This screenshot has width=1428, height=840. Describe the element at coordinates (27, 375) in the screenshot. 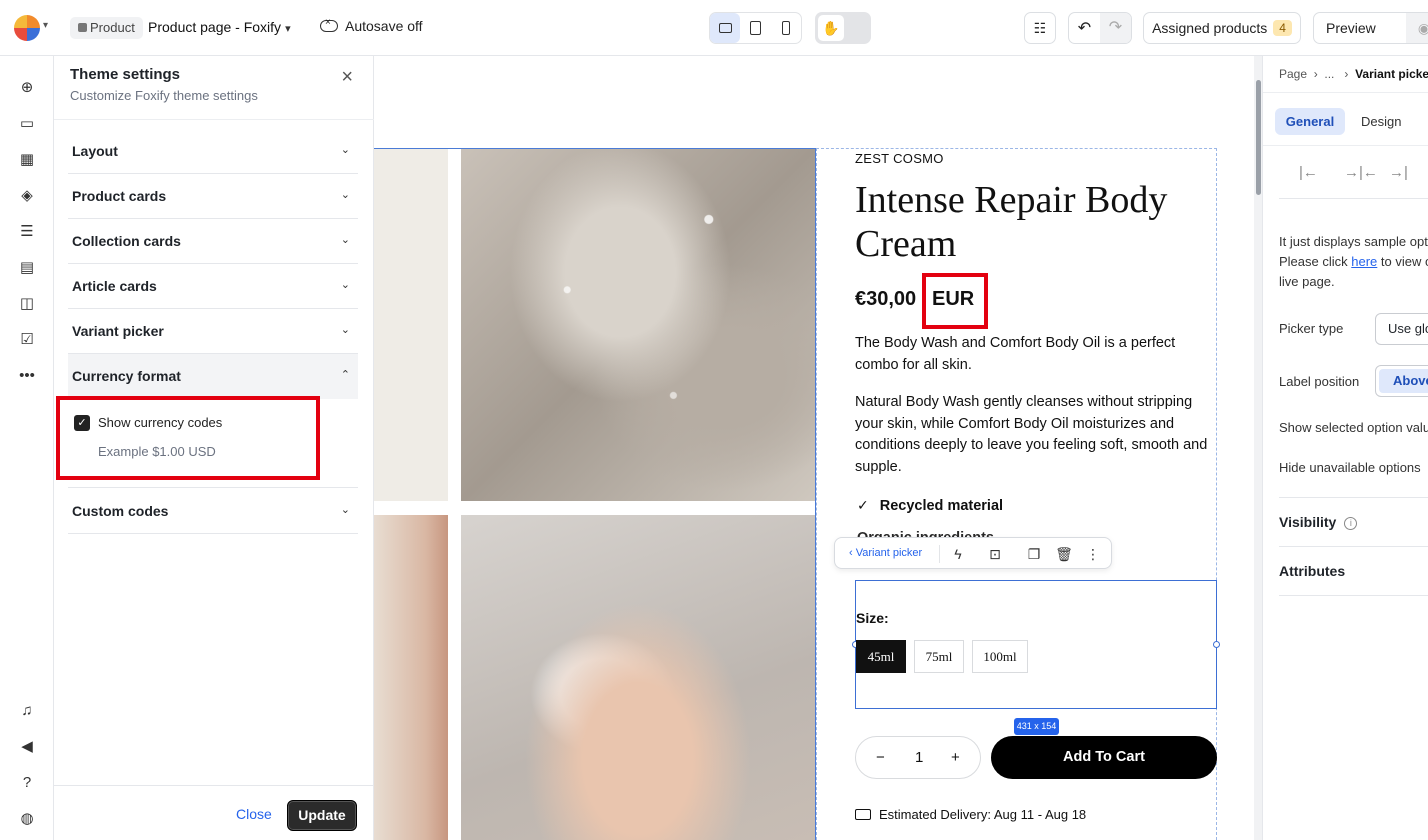

I see `more-icon: •••` at that location.